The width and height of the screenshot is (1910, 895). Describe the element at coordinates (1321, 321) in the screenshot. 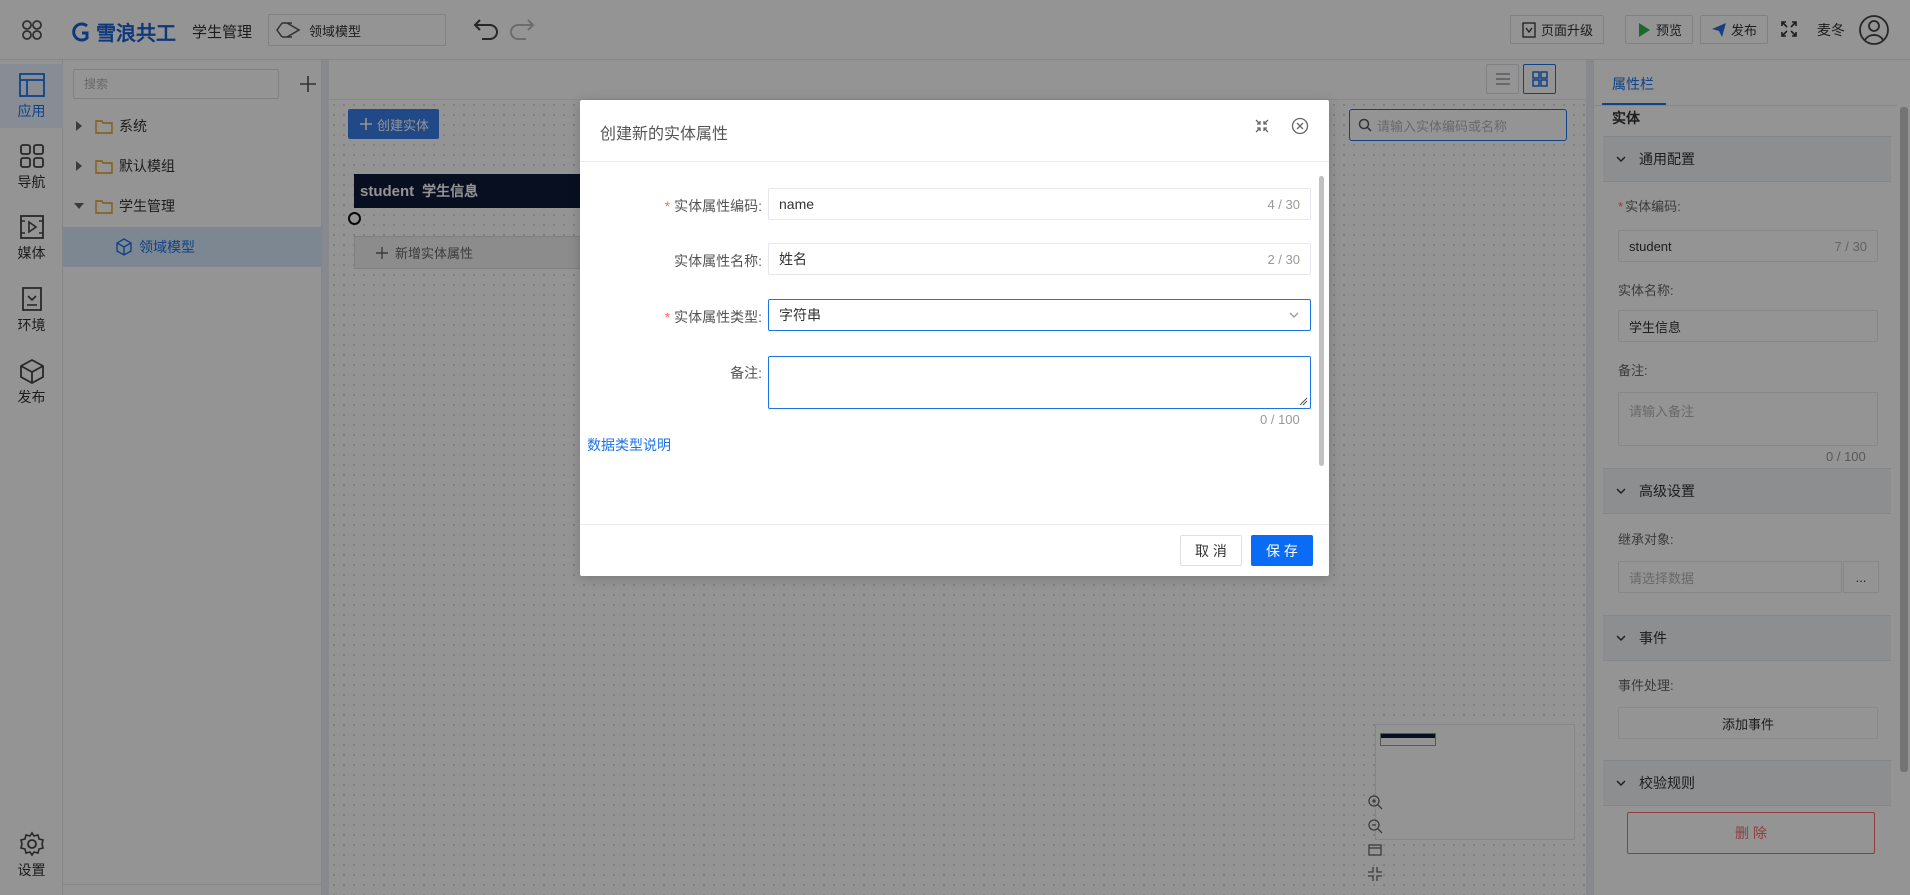

I see `scrollbar` at that location.